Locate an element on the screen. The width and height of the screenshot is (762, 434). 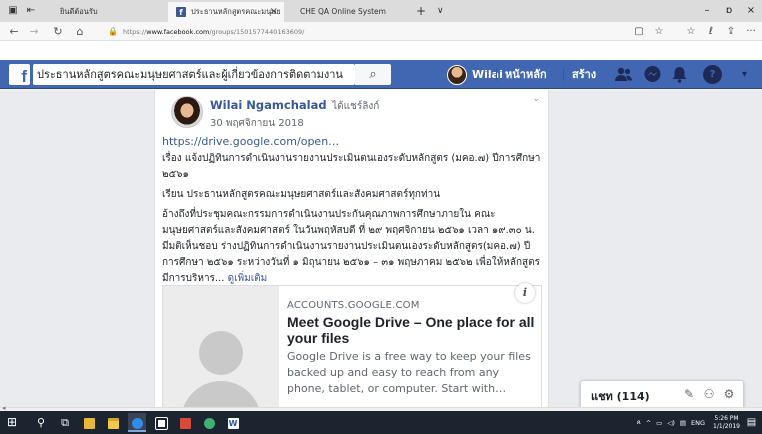
post-timestamp: 30 พฤศจิกายน 2018 is located at coordinates (257, 123).